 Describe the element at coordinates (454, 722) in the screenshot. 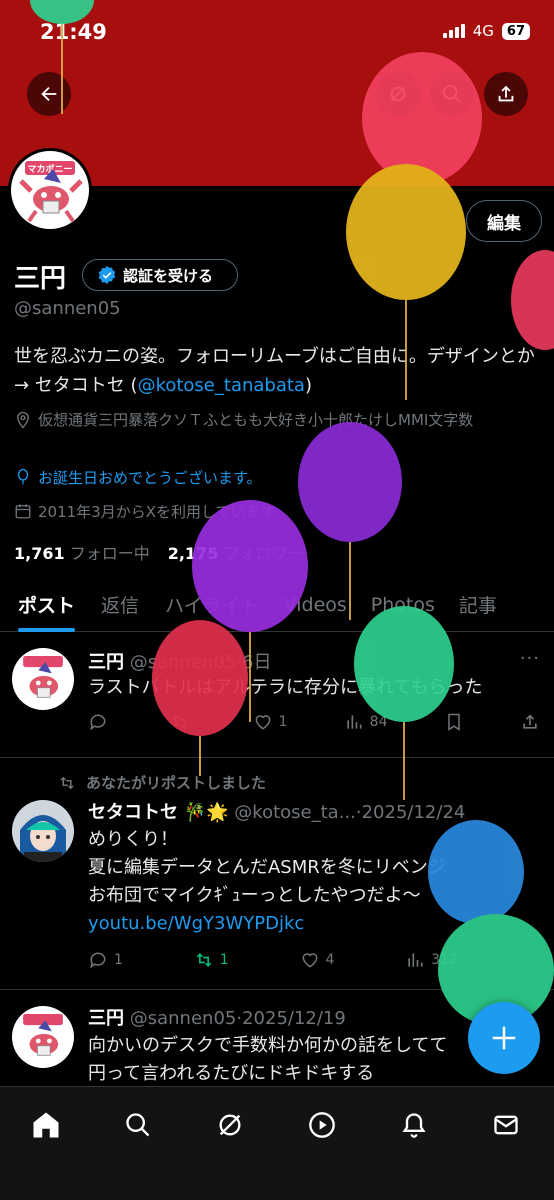

I see `bookmark-button` at that location.